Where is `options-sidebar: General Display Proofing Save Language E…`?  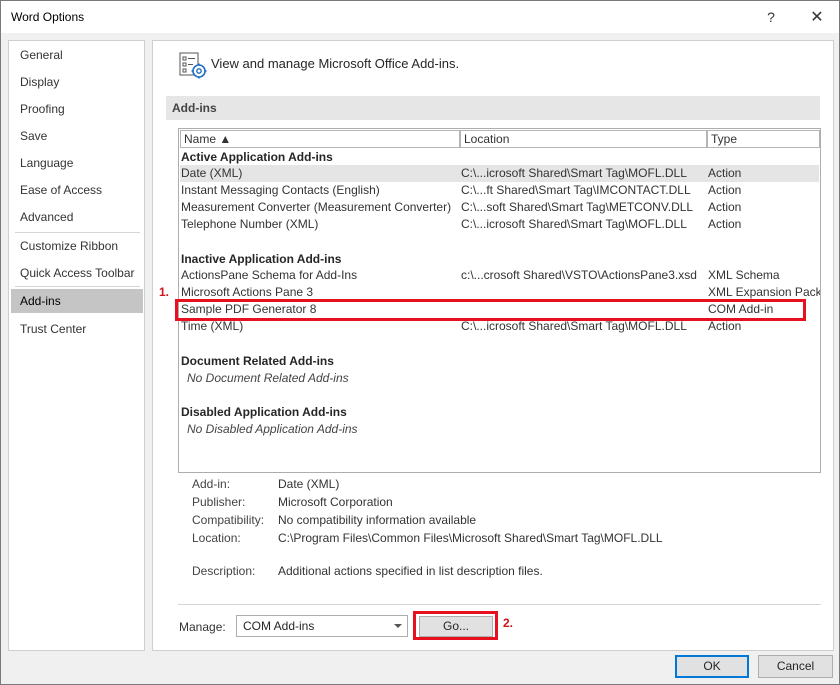 options-sidebar: General Display Proofing Save Language E… is located at coordinates (76, 345).